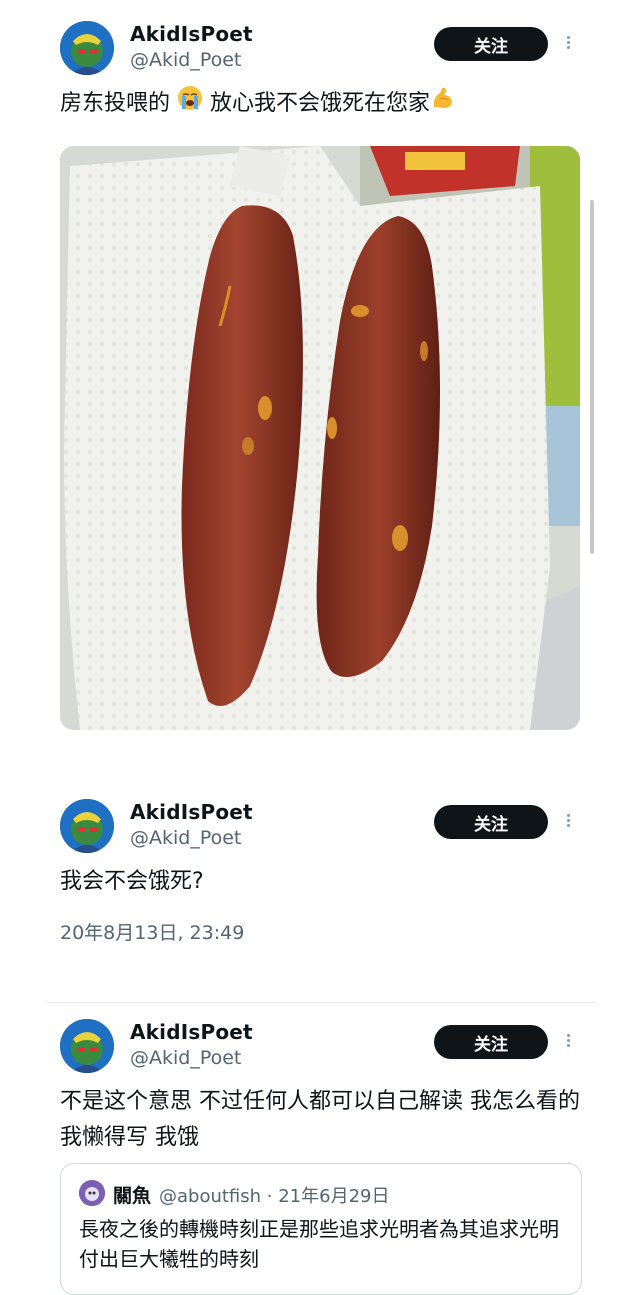  I want to click on quoted-author-name: 關魚, so click(132, 1194).